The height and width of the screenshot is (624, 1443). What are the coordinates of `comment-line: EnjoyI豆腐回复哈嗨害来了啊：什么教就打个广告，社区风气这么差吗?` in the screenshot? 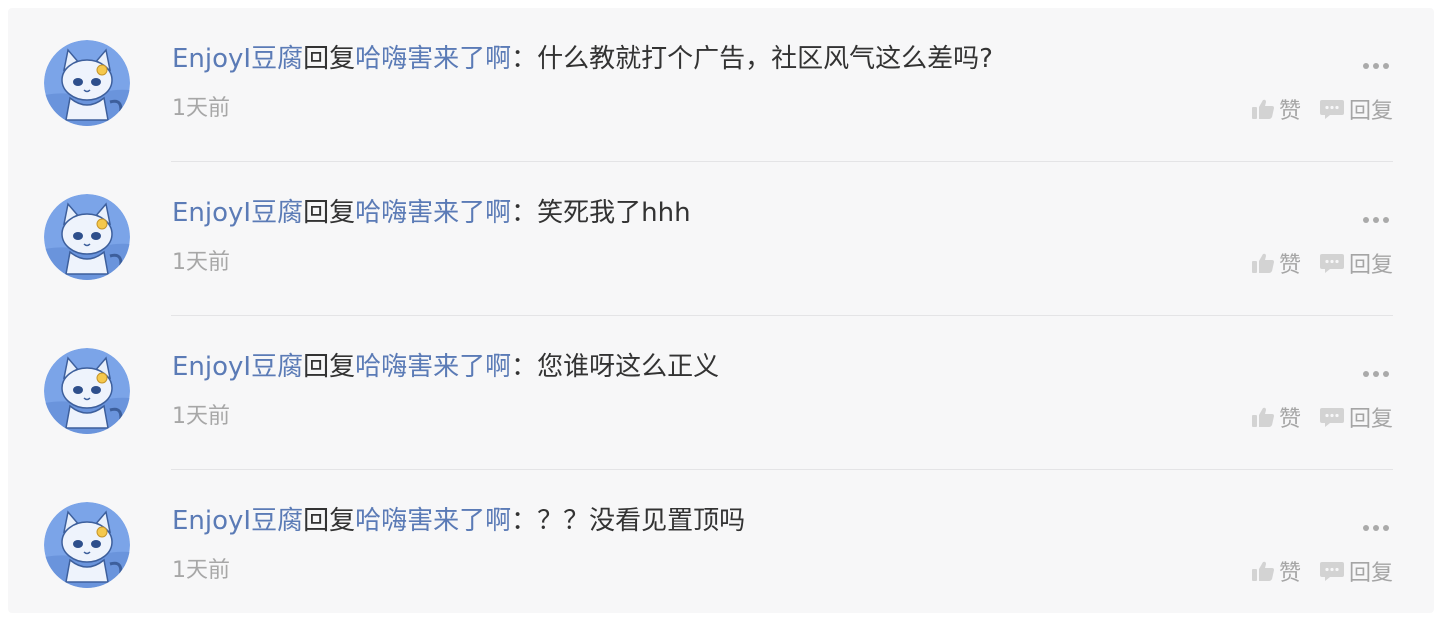 It's located at (582, 59).